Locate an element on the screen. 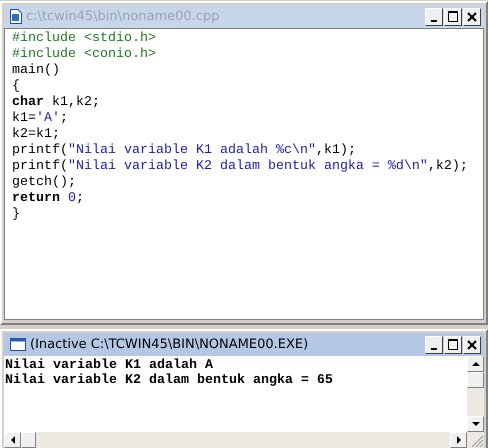 The height and width of the screenshot is (448, 488). window-title: c:\tcwin45\bin\noname00.cpp is located at coordinates (123, 16).